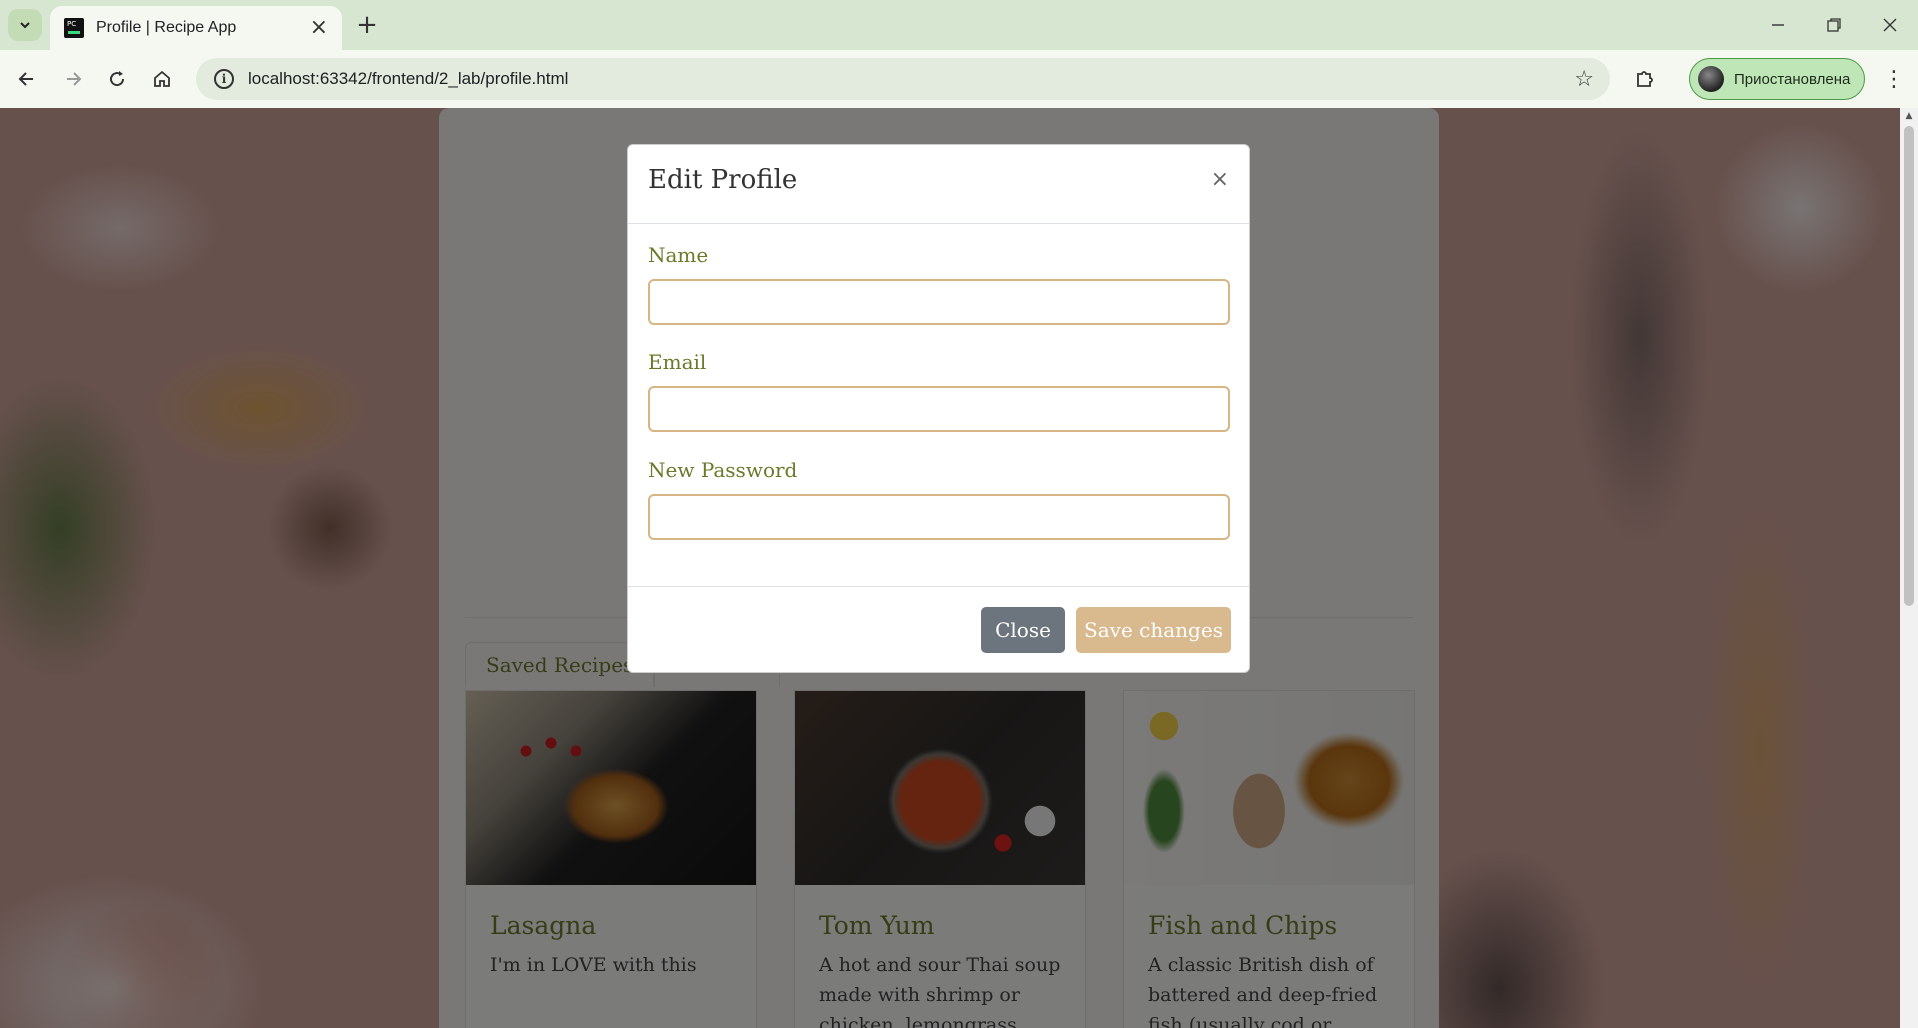 The image size is (1918, 1028). What do you see at coordinates (1153, 630) in the screenshot?
I see `save-changes-button: Save changes` at bounding box center [1153, 630].